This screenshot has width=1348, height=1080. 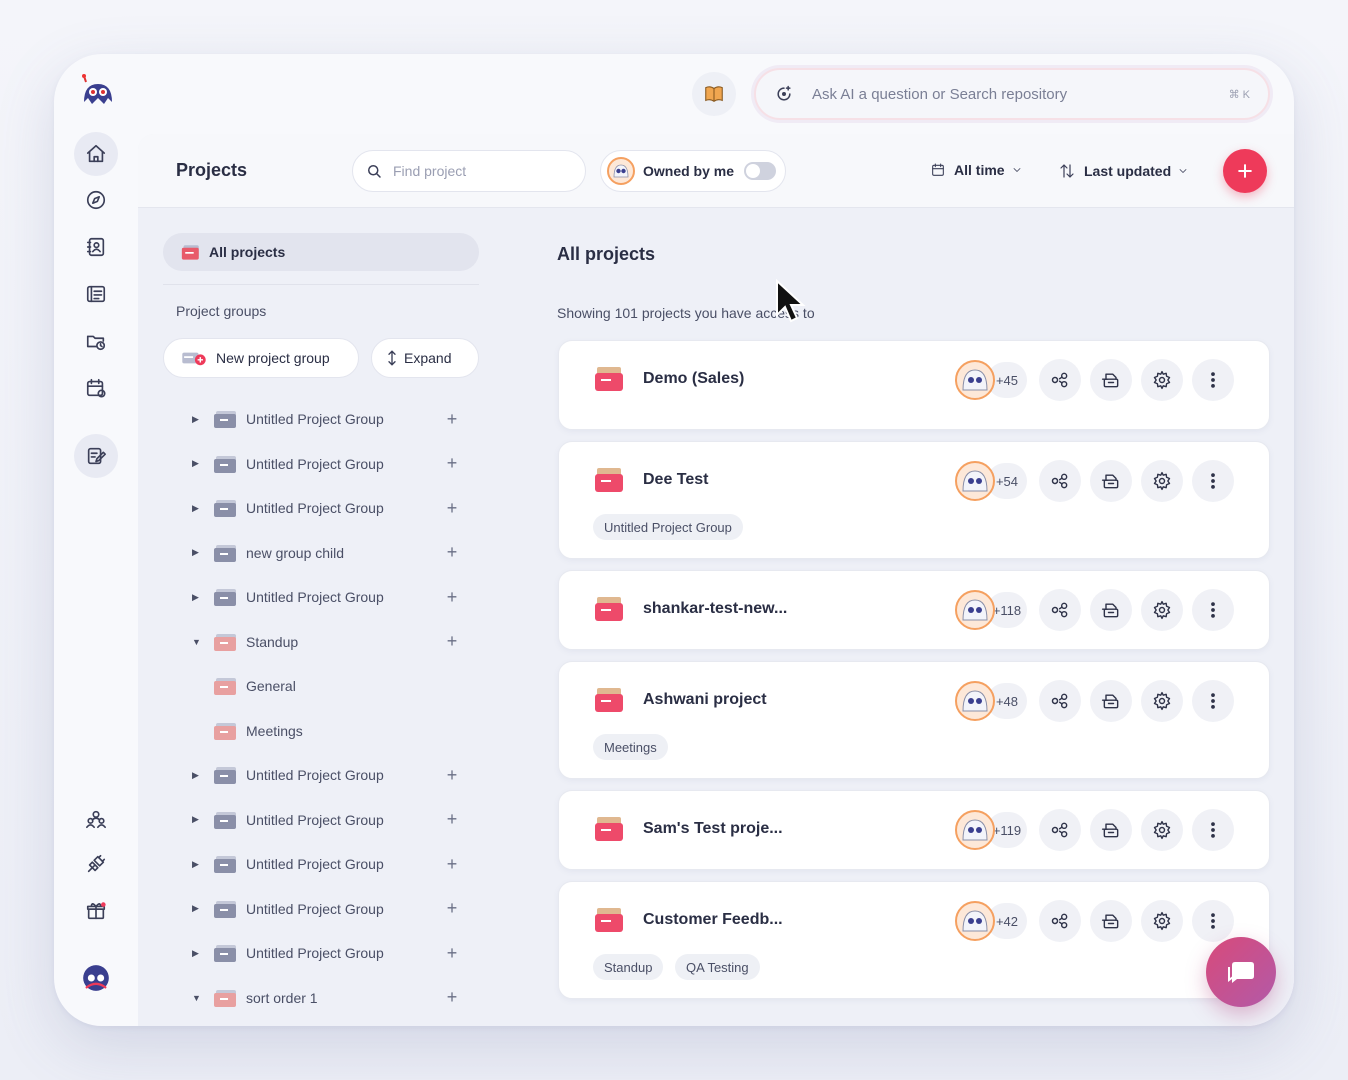 What do you see at coordinates (914, 940) in the screenshot?
I see `project-card: Customer Feedb... +42 Standup QA Testing` at bounding box center [914, 940].